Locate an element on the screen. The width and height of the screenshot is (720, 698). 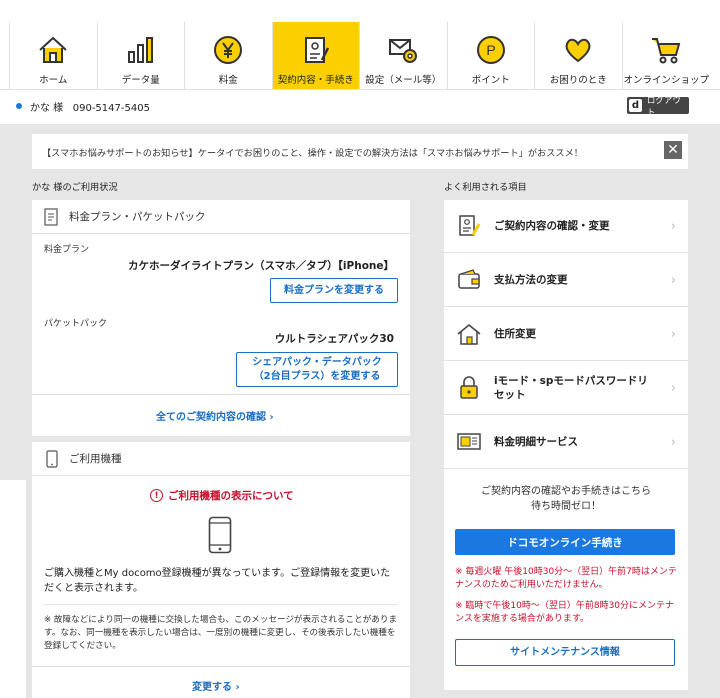
plan-card-header: 料金プラン・パケットパック is located at coordinates (221, 217).